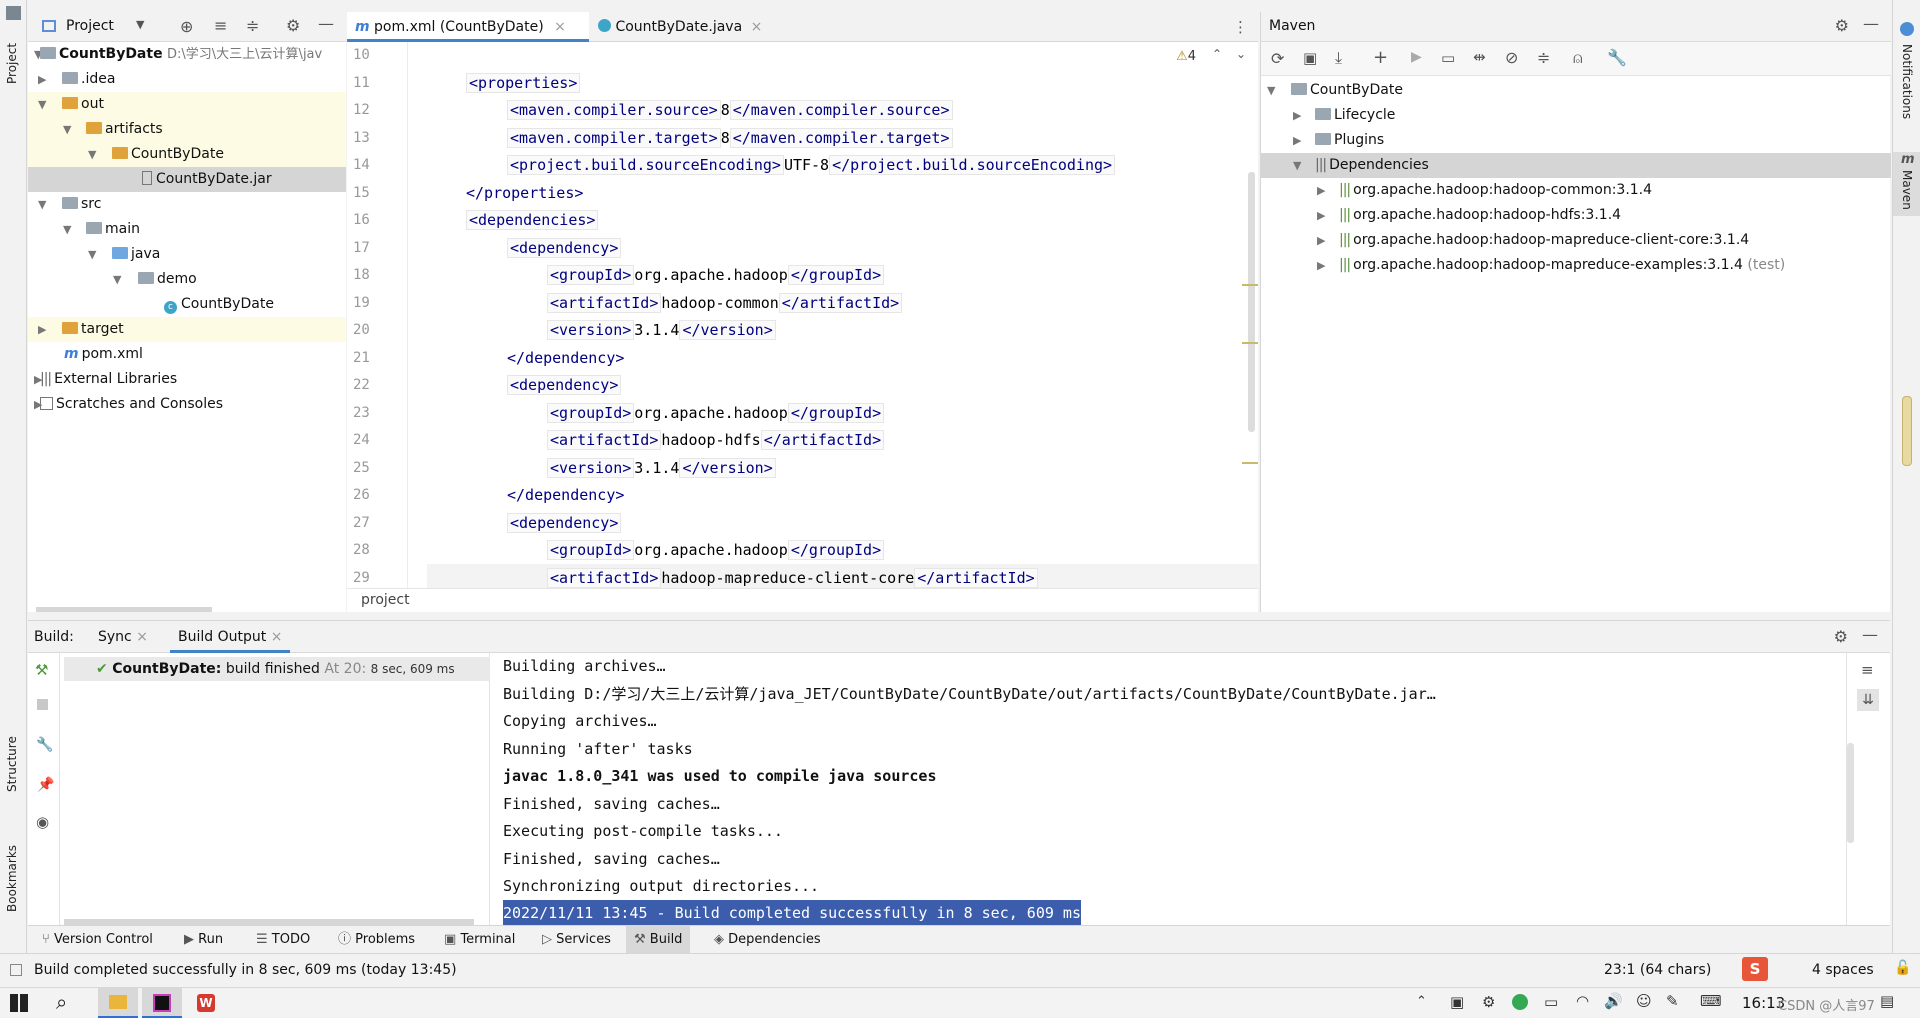  What do you see at coordinates (1488, 1002) in the screenshot?
I see `tray-settings-icon: ⚙` at bounding box center [1488, 1002].